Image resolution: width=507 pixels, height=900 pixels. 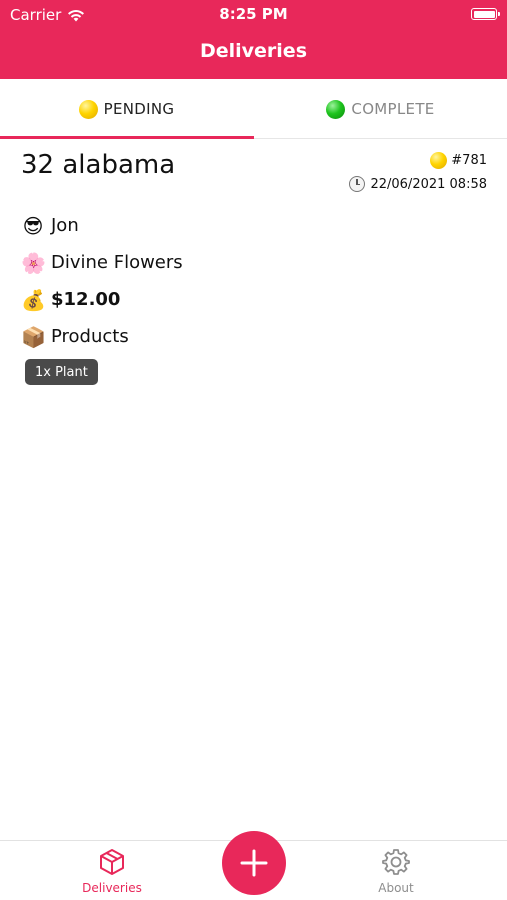 I want to click on courier-name: Jon, so click(x=65, y=225).